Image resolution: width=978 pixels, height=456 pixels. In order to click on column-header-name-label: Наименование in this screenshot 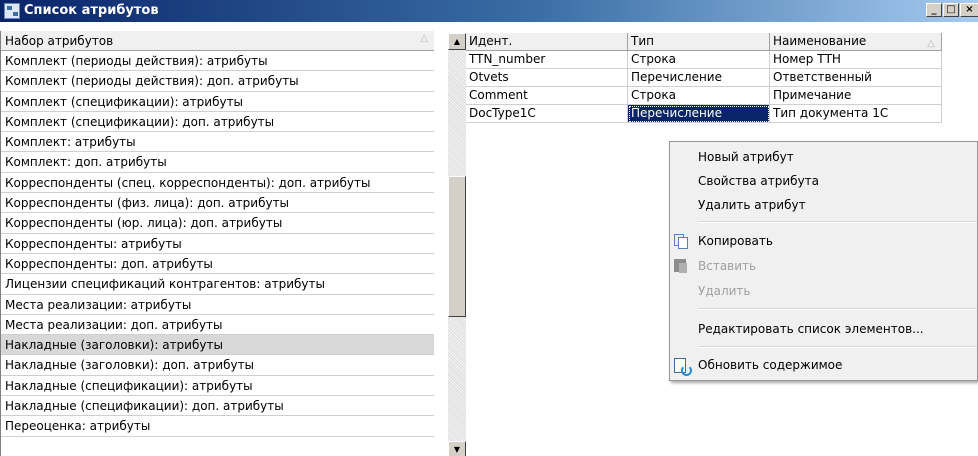, I will do `click(820, 41)`.